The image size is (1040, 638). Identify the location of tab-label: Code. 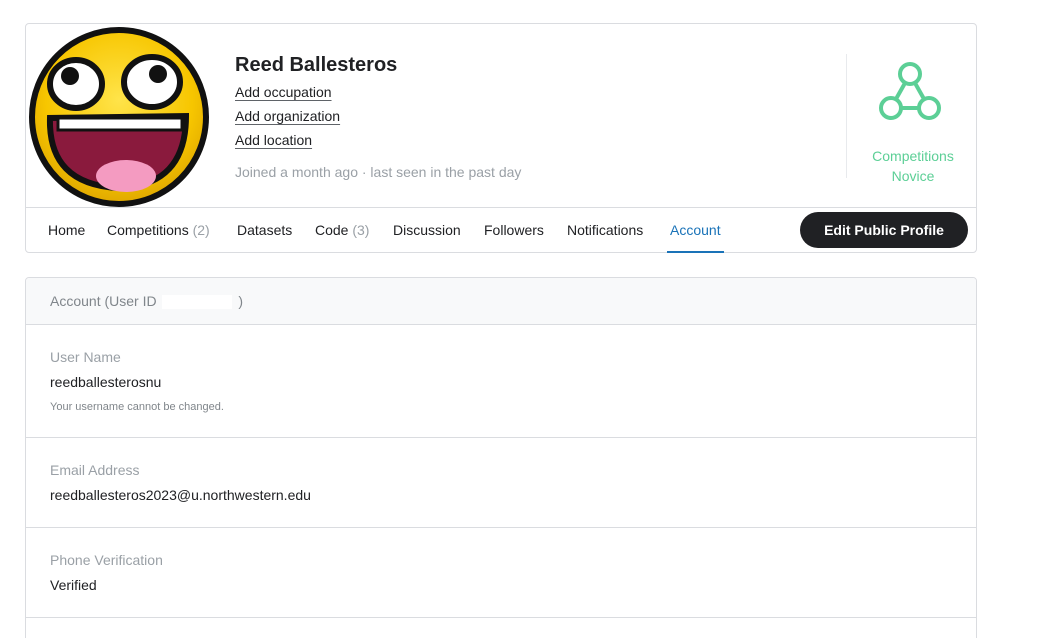
(332, 230).